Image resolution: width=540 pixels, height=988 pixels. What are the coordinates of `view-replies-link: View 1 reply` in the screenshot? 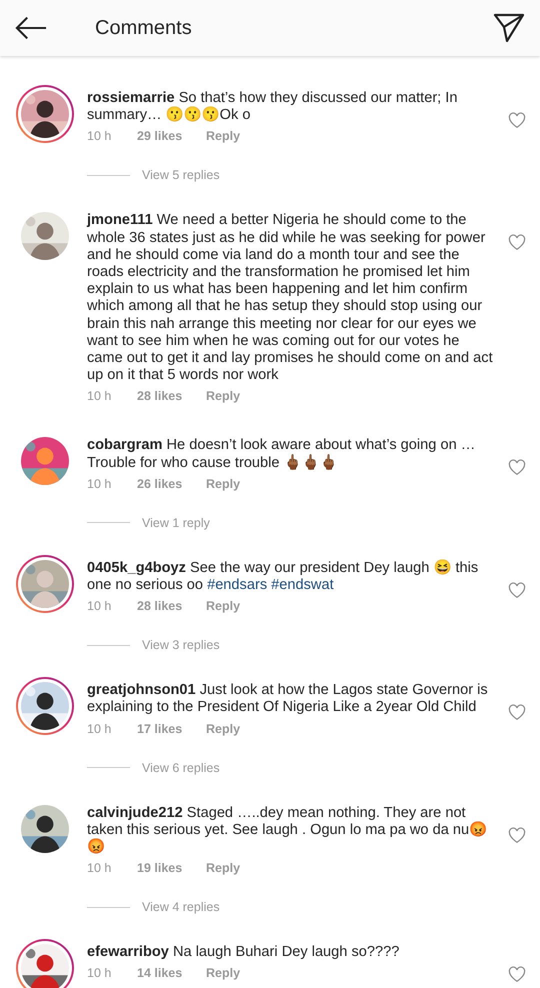 It's located at (176, 523).